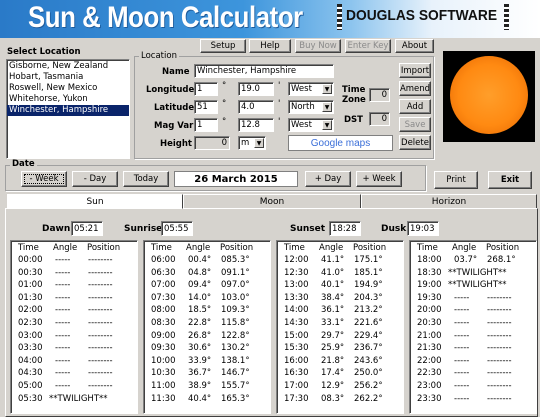  What do you see at coordinates (200, 348) in the screenshot?
I see `cell-angle: 30.6°` at bounding box center [200, 348].